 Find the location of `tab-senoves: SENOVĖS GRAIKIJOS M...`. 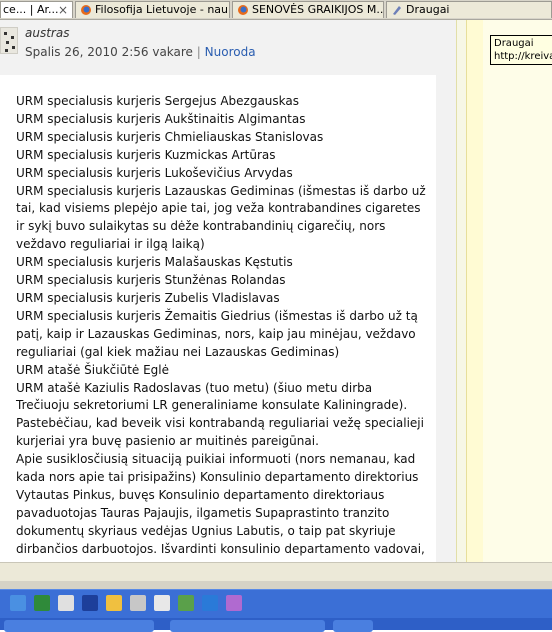

tab-senoves: SENOVĖS GRAIKIJOS M... is located at coordinates (308, 9).